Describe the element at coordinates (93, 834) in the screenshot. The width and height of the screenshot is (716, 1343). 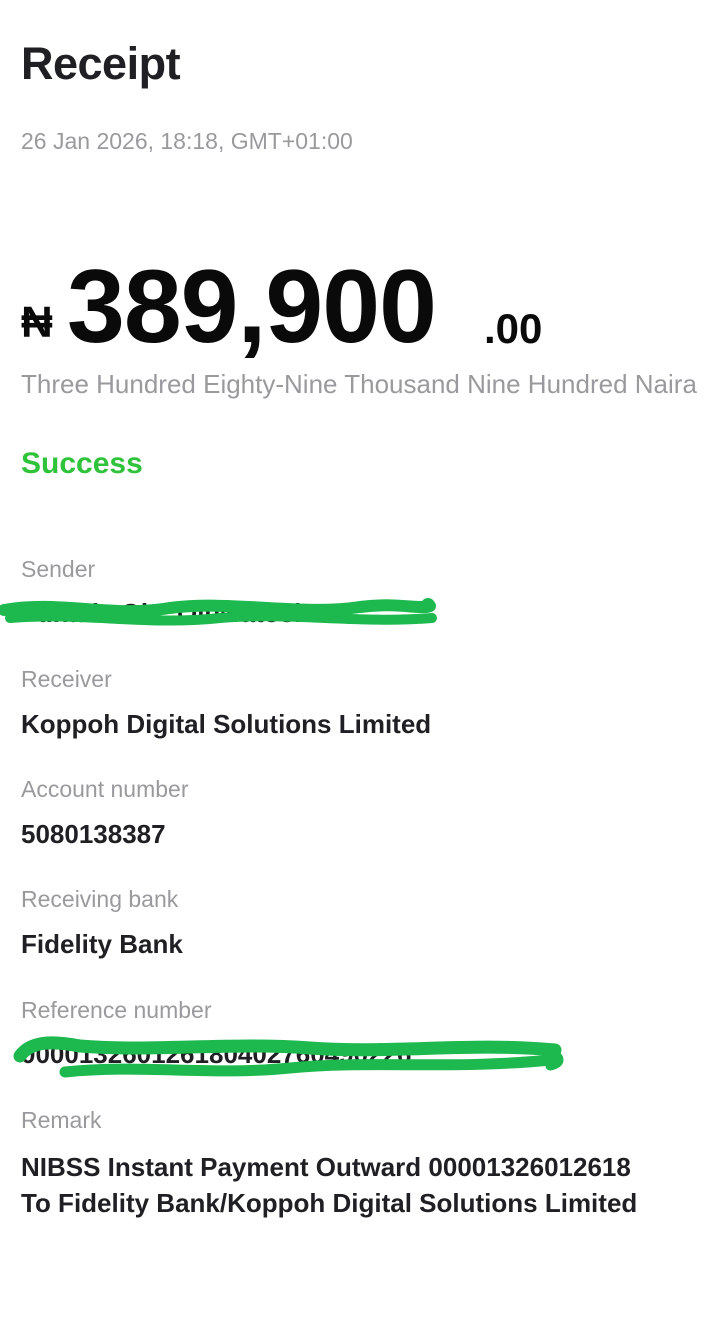
I see `account-number-value: 5080138387` at that location.